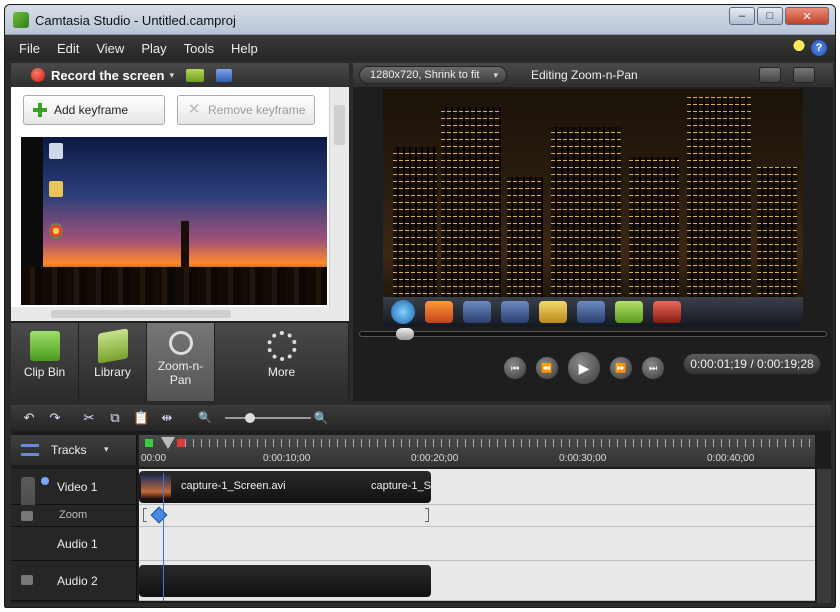 This screenshot has height=612, width=840. Describe the element at coordinates (180, 343) in the screenshot. I see `zoom-icon` at that location.